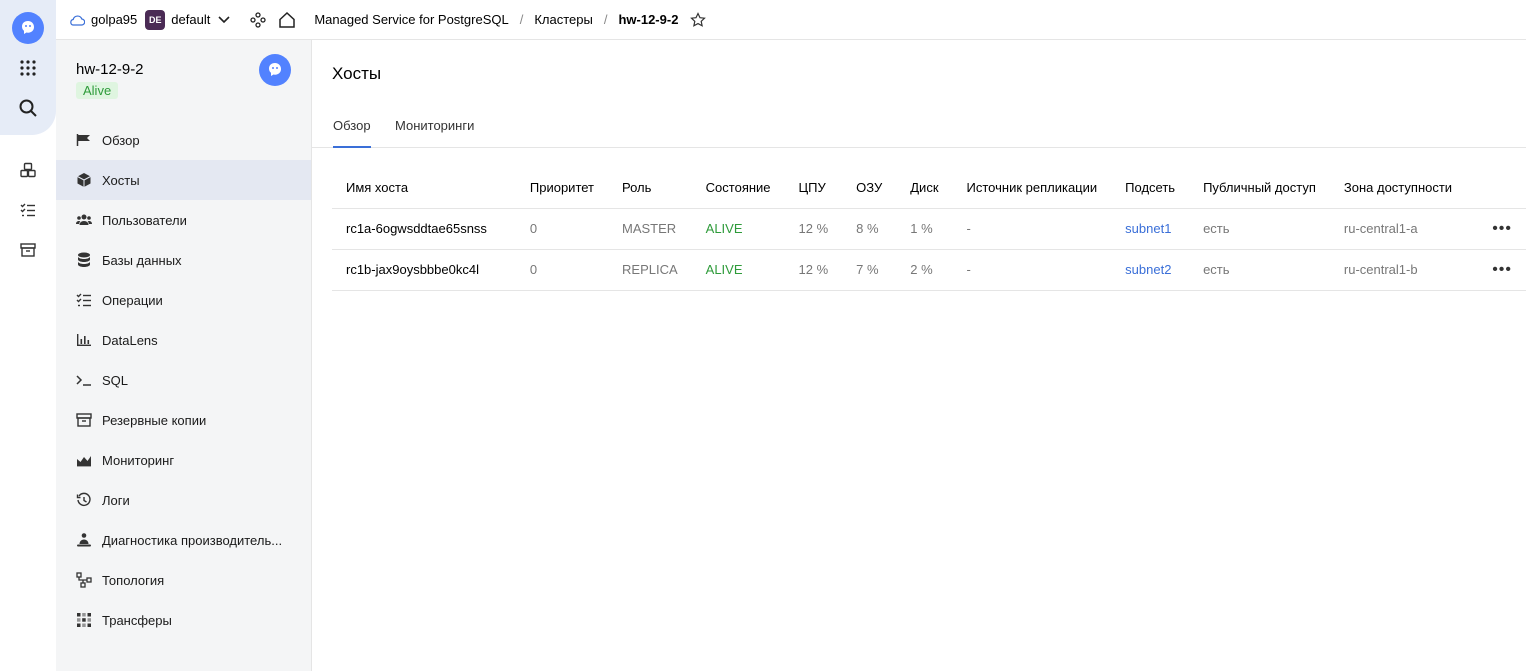 The width and height of the screenshot is (1526, 671). What do you see at coordinates (650, 188) in the screenshot?
I see `column-header: Роль` at bounding box center [650, 188].